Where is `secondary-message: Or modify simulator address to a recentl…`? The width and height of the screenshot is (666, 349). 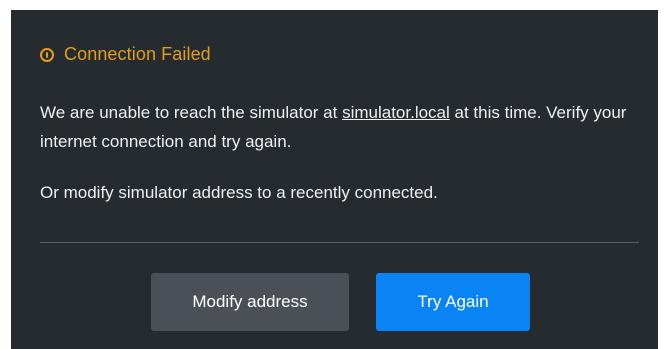
secondary-message: Or modify simulator address to a recentl… is located at coordinates (239, 192).